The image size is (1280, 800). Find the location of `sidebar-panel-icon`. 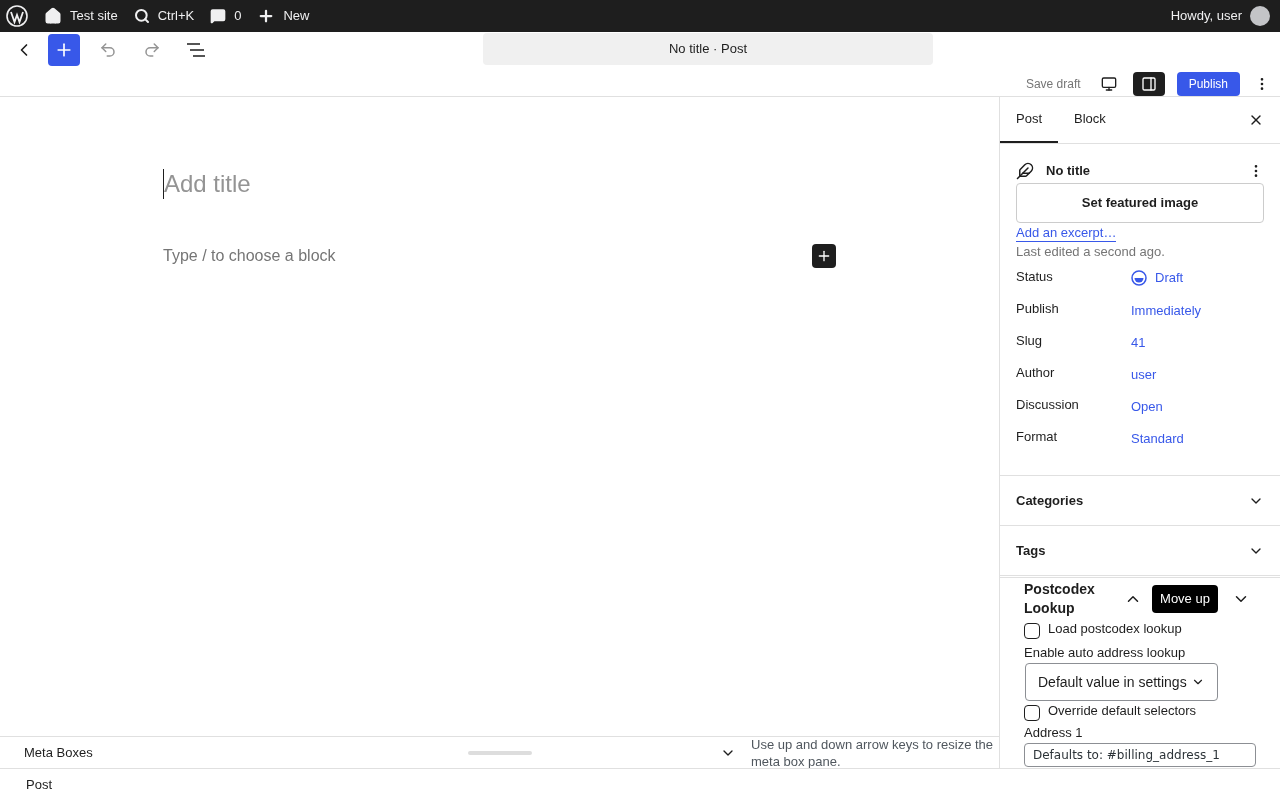

sidebar-panel-icon is located at coordinates (1148, 84).